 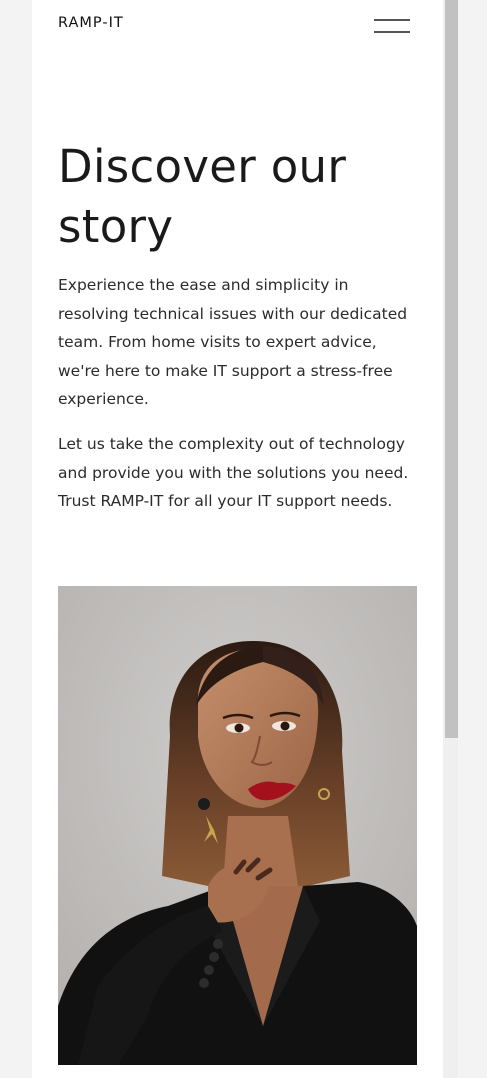 I want to click on page-title: Discover our story, so click(x=248, y=197).